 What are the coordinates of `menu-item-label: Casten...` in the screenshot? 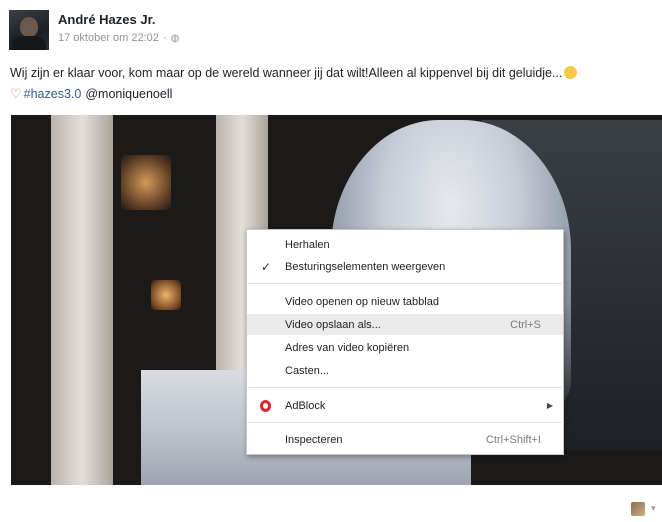 It's located at (307, 370).